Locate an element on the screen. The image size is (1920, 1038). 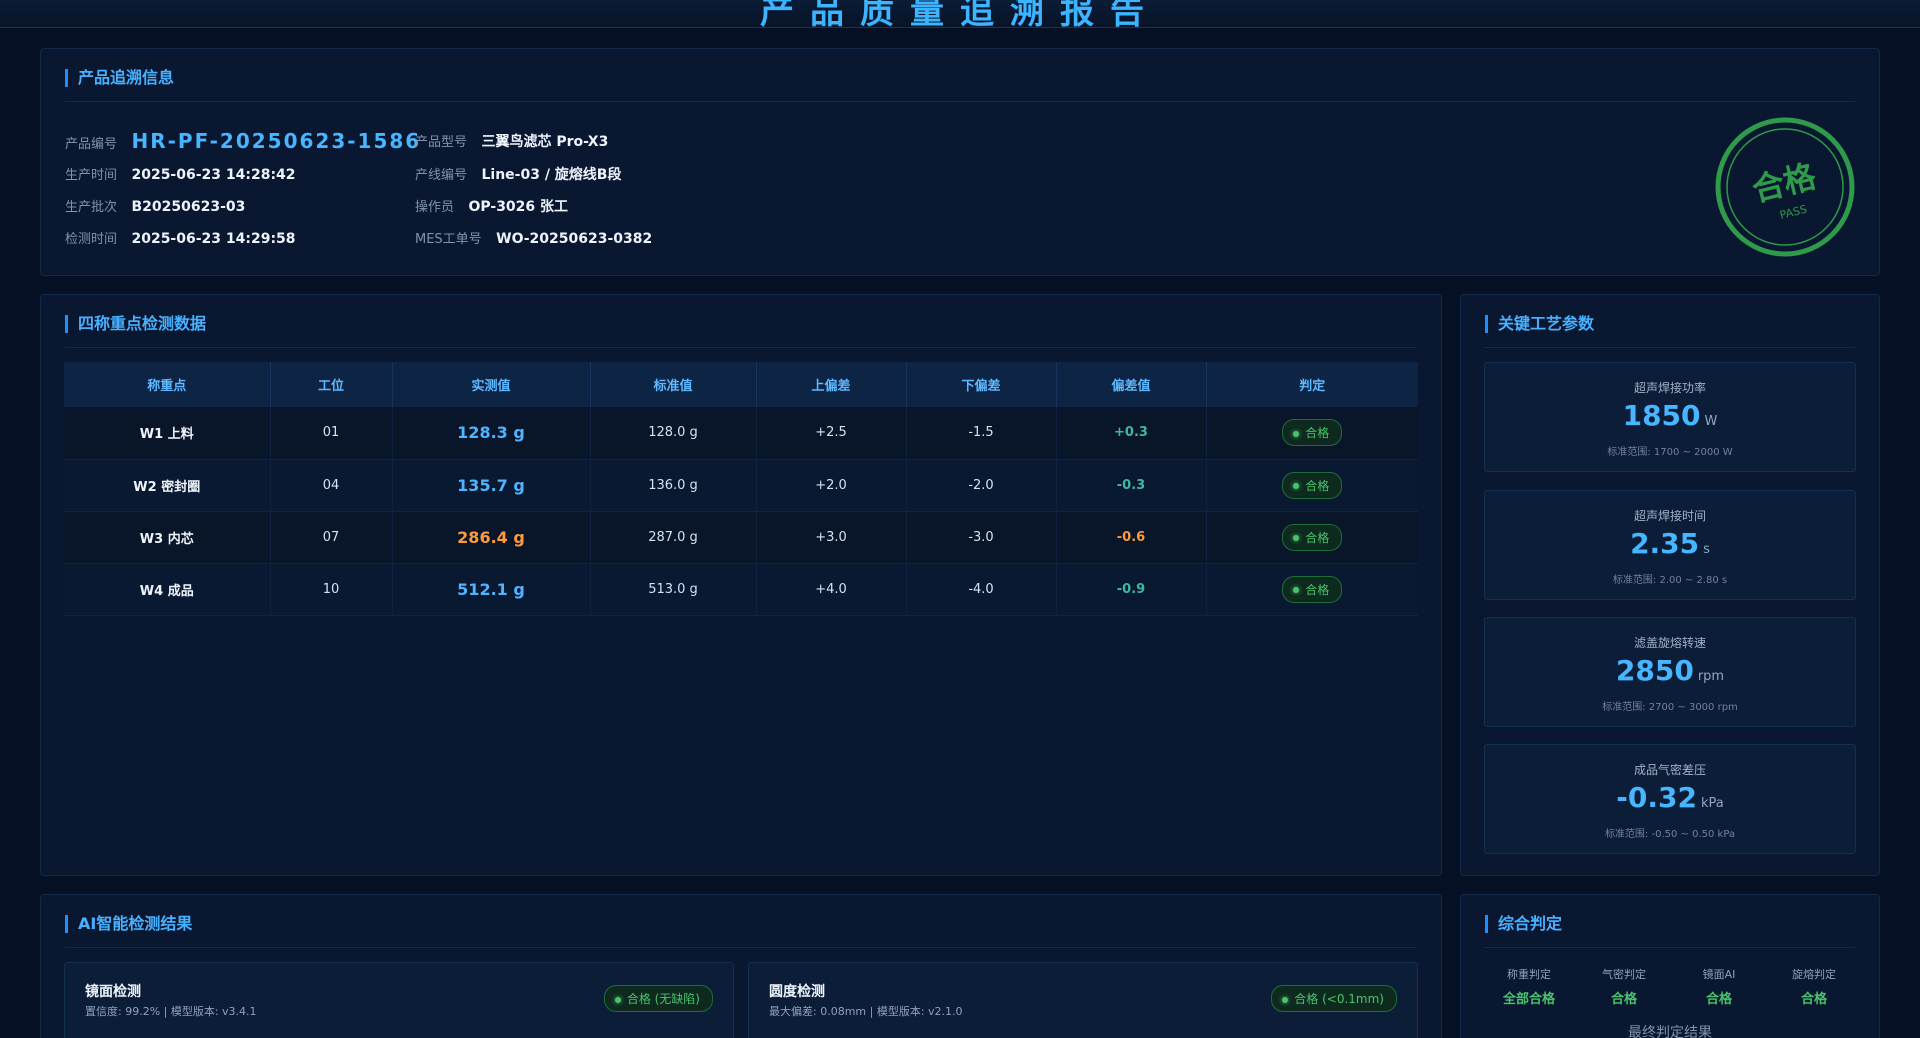
field-inspect-time: 检测时间 2025-06-23 14:29:58 is located at coordinates (180, 237).